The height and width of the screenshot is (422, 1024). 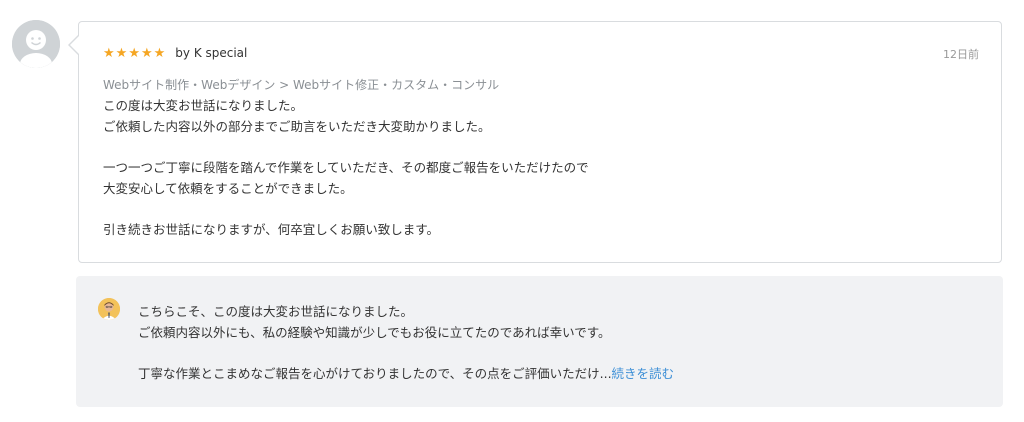 What do you see at coordinates (203, 105) in the screenshot?
I see `review-line: この度は大変お世話になりました。` at bounding box center [203, 105].